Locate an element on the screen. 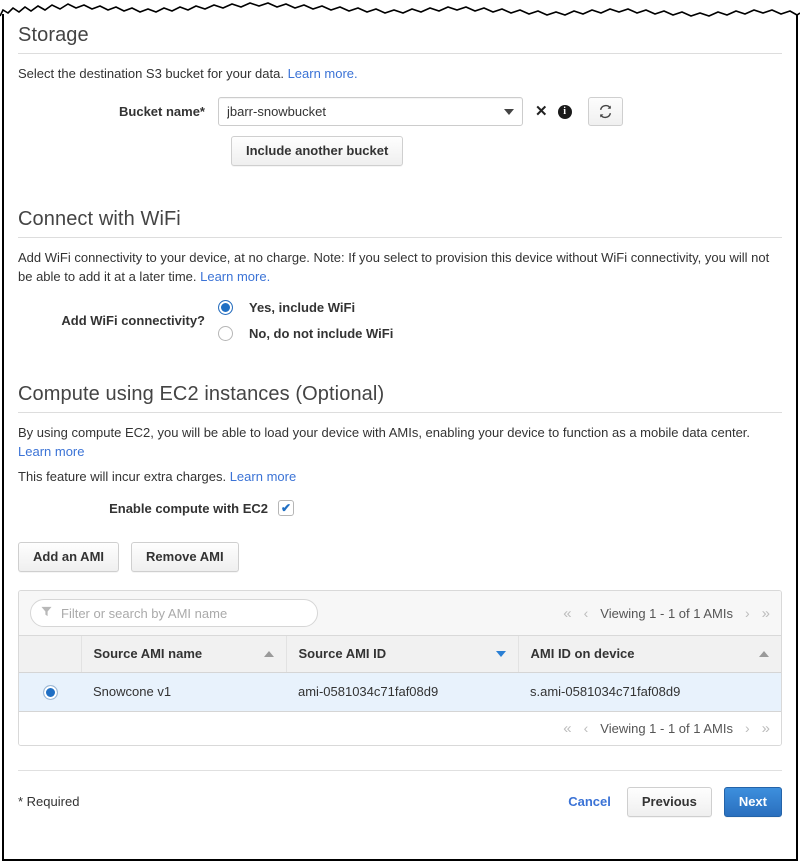 This screenshot has width=800, height=864. info-icon: i is located at coordinates (564, 111).